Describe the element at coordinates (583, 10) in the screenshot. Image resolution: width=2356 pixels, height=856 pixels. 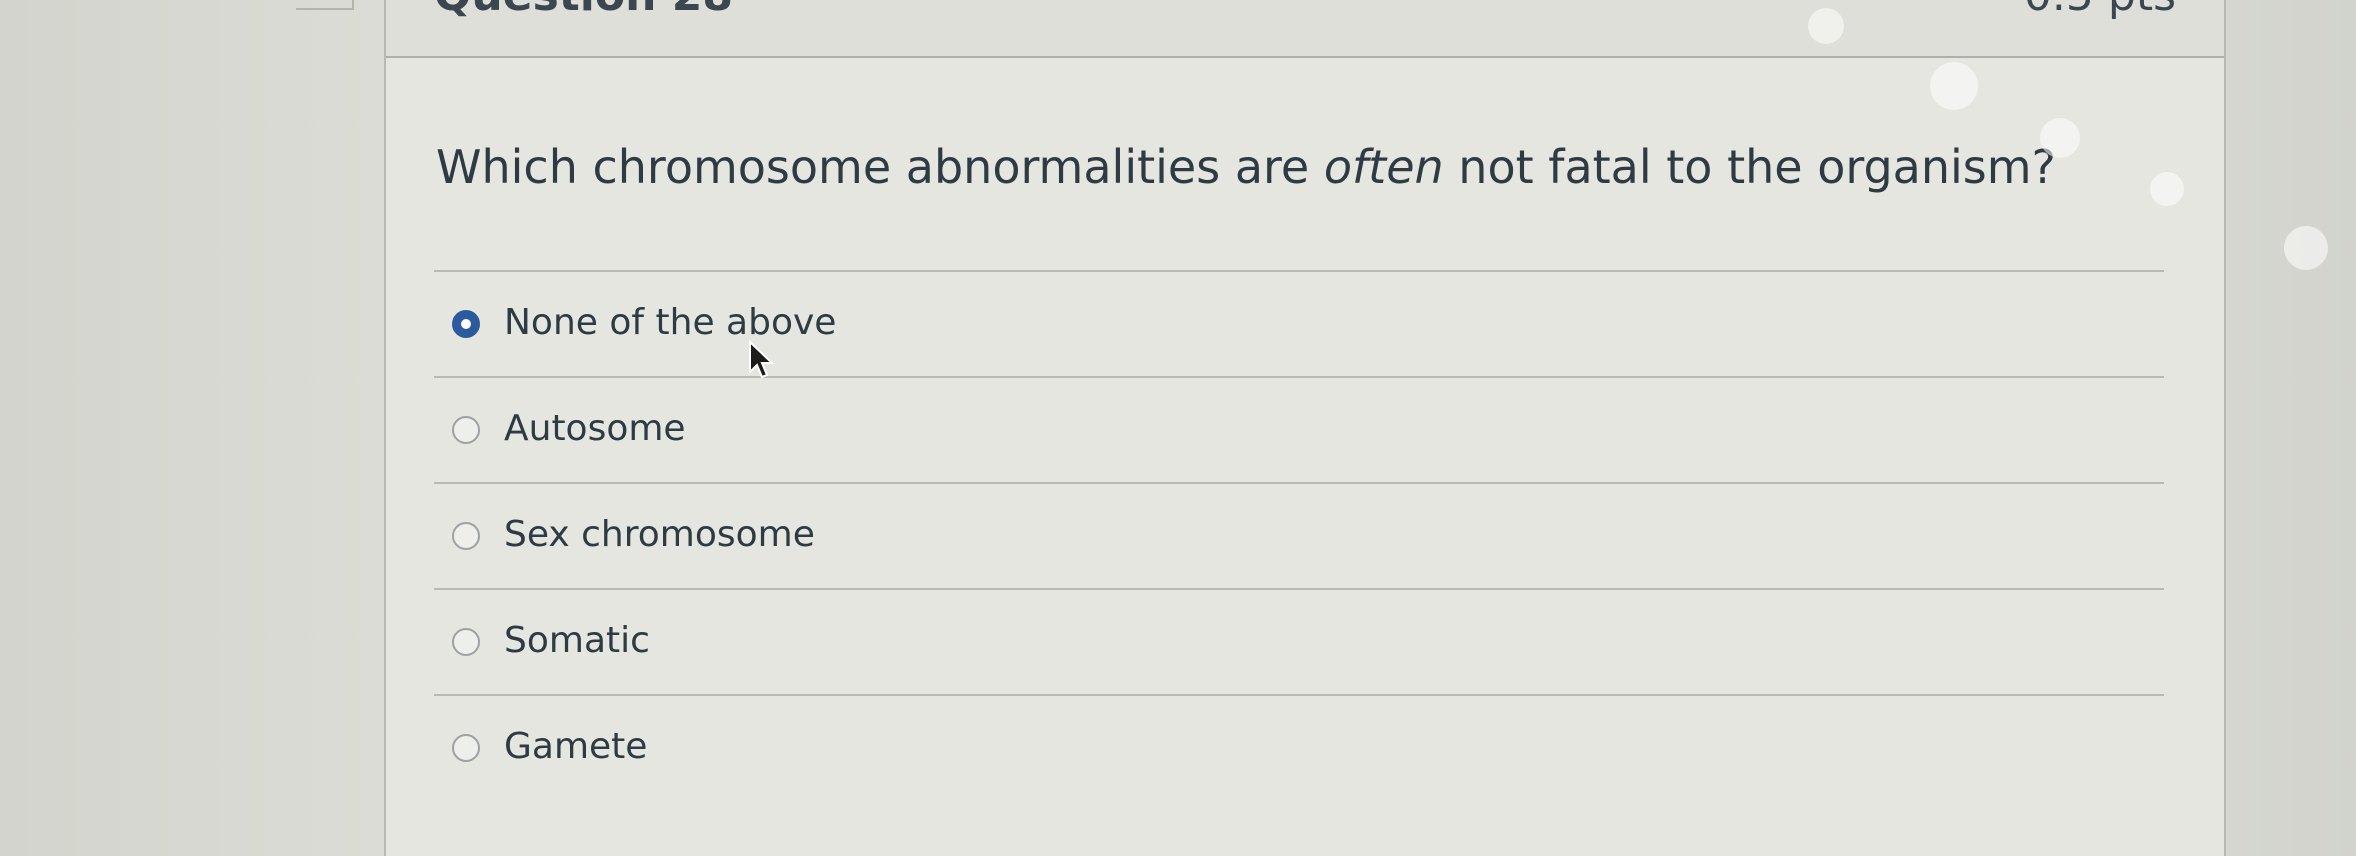
I see `question-title: Question 28` at that location.